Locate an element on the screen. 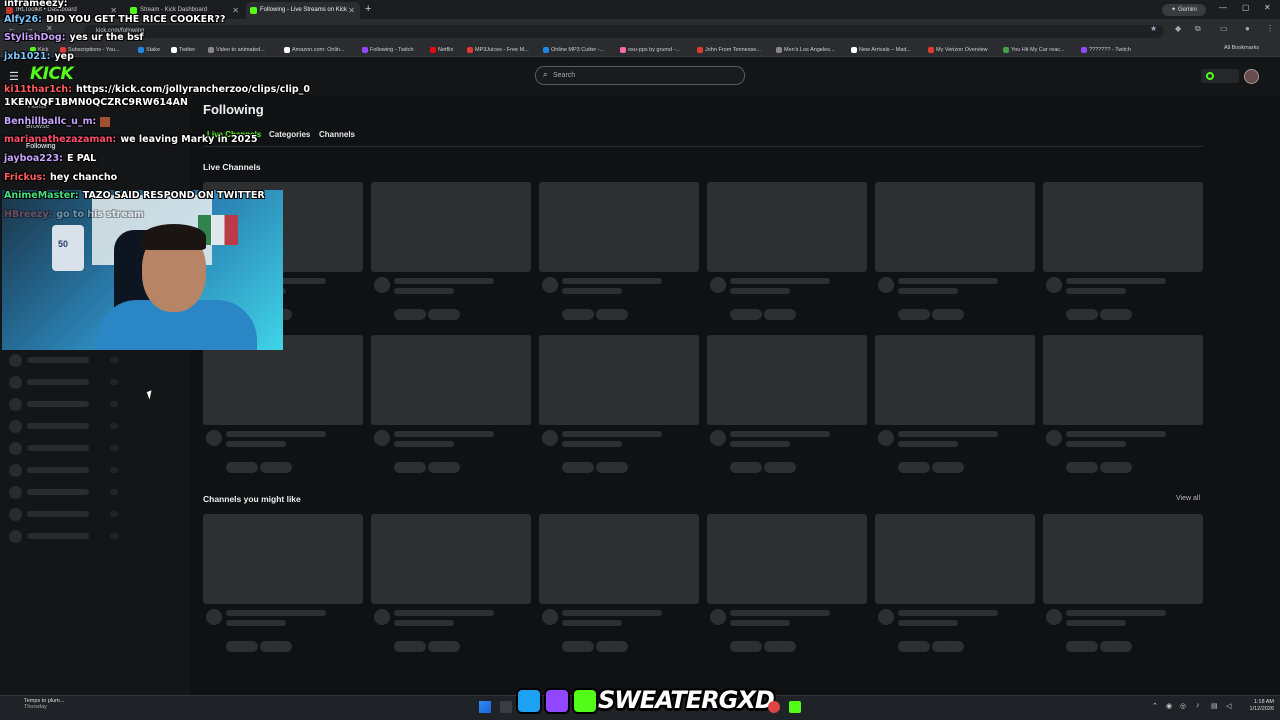 The height and width of the screenshot is (720, 1280). cast-icon: ▭ is located at coordinates (1224, 28).